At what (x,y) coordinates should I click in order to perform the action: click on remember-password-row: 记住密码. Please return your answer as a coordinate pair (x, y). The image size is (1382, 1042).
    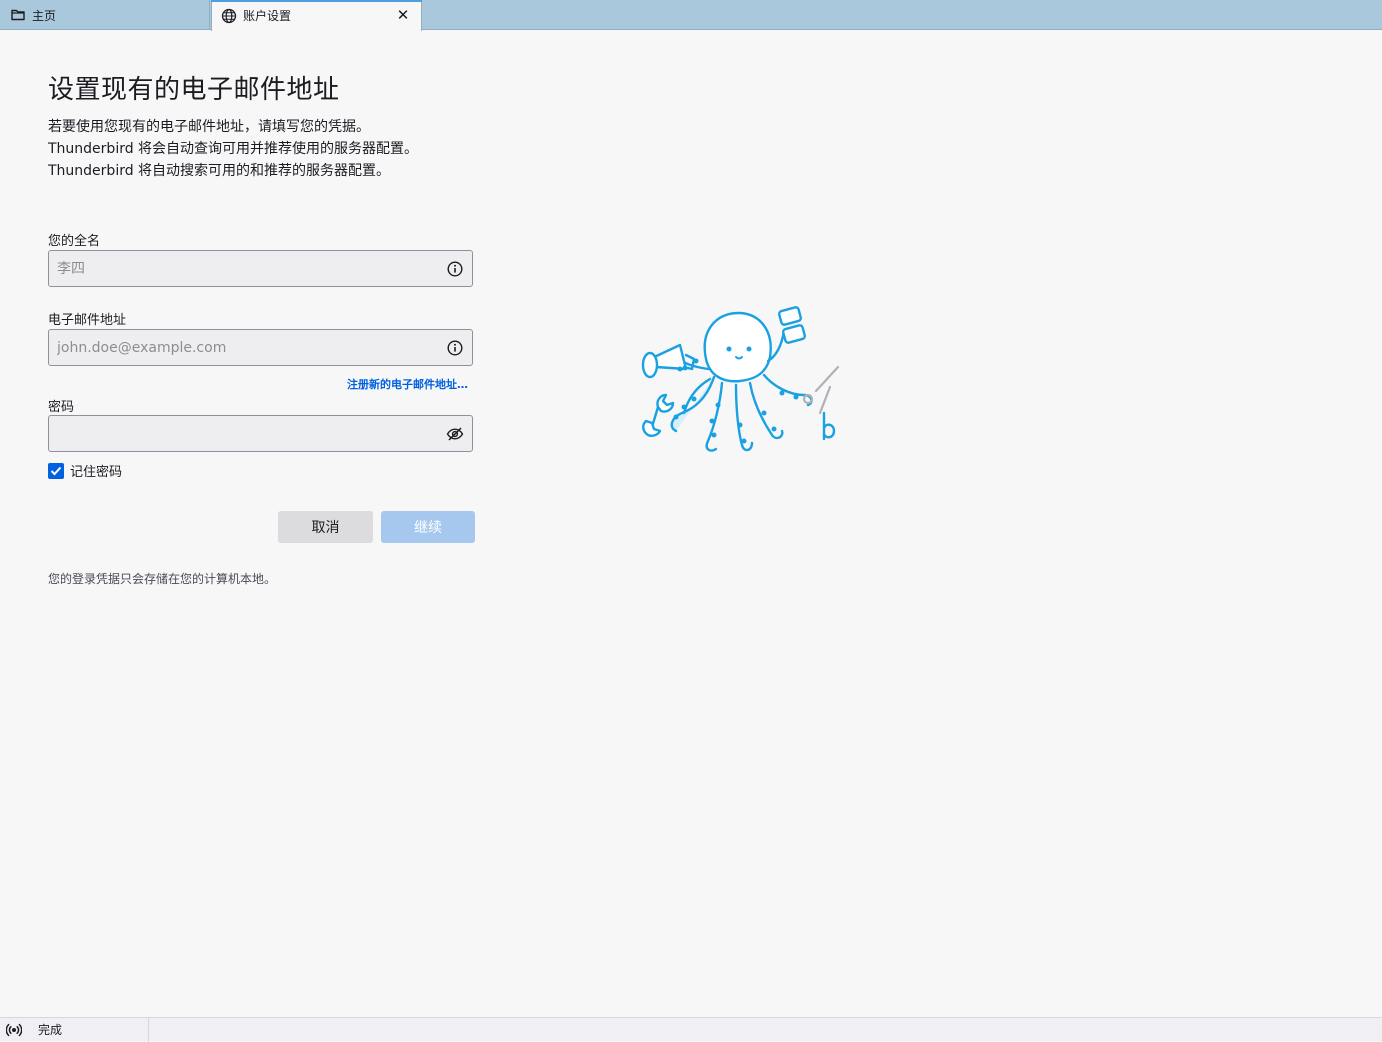
    Looking at the image, I should click on (85, 470).